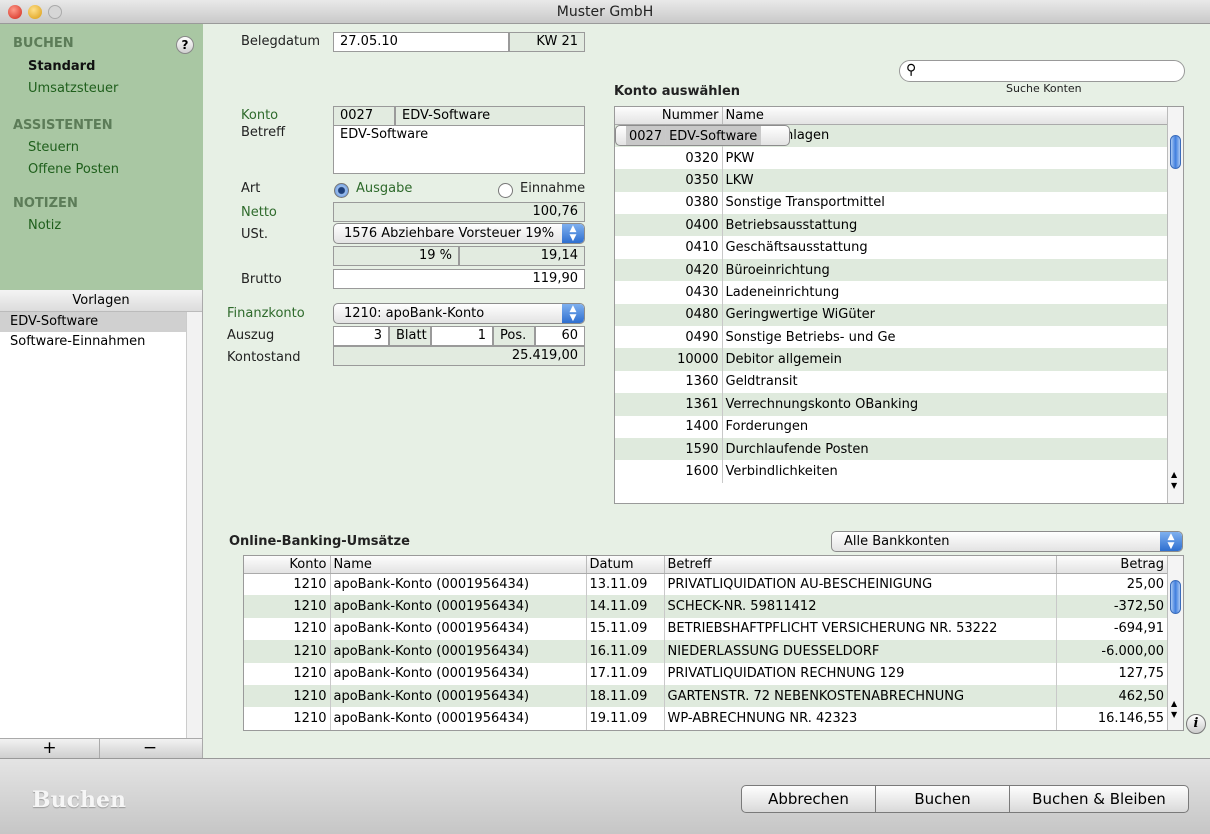  I want to click on help-button: ?, so click(185, 45).